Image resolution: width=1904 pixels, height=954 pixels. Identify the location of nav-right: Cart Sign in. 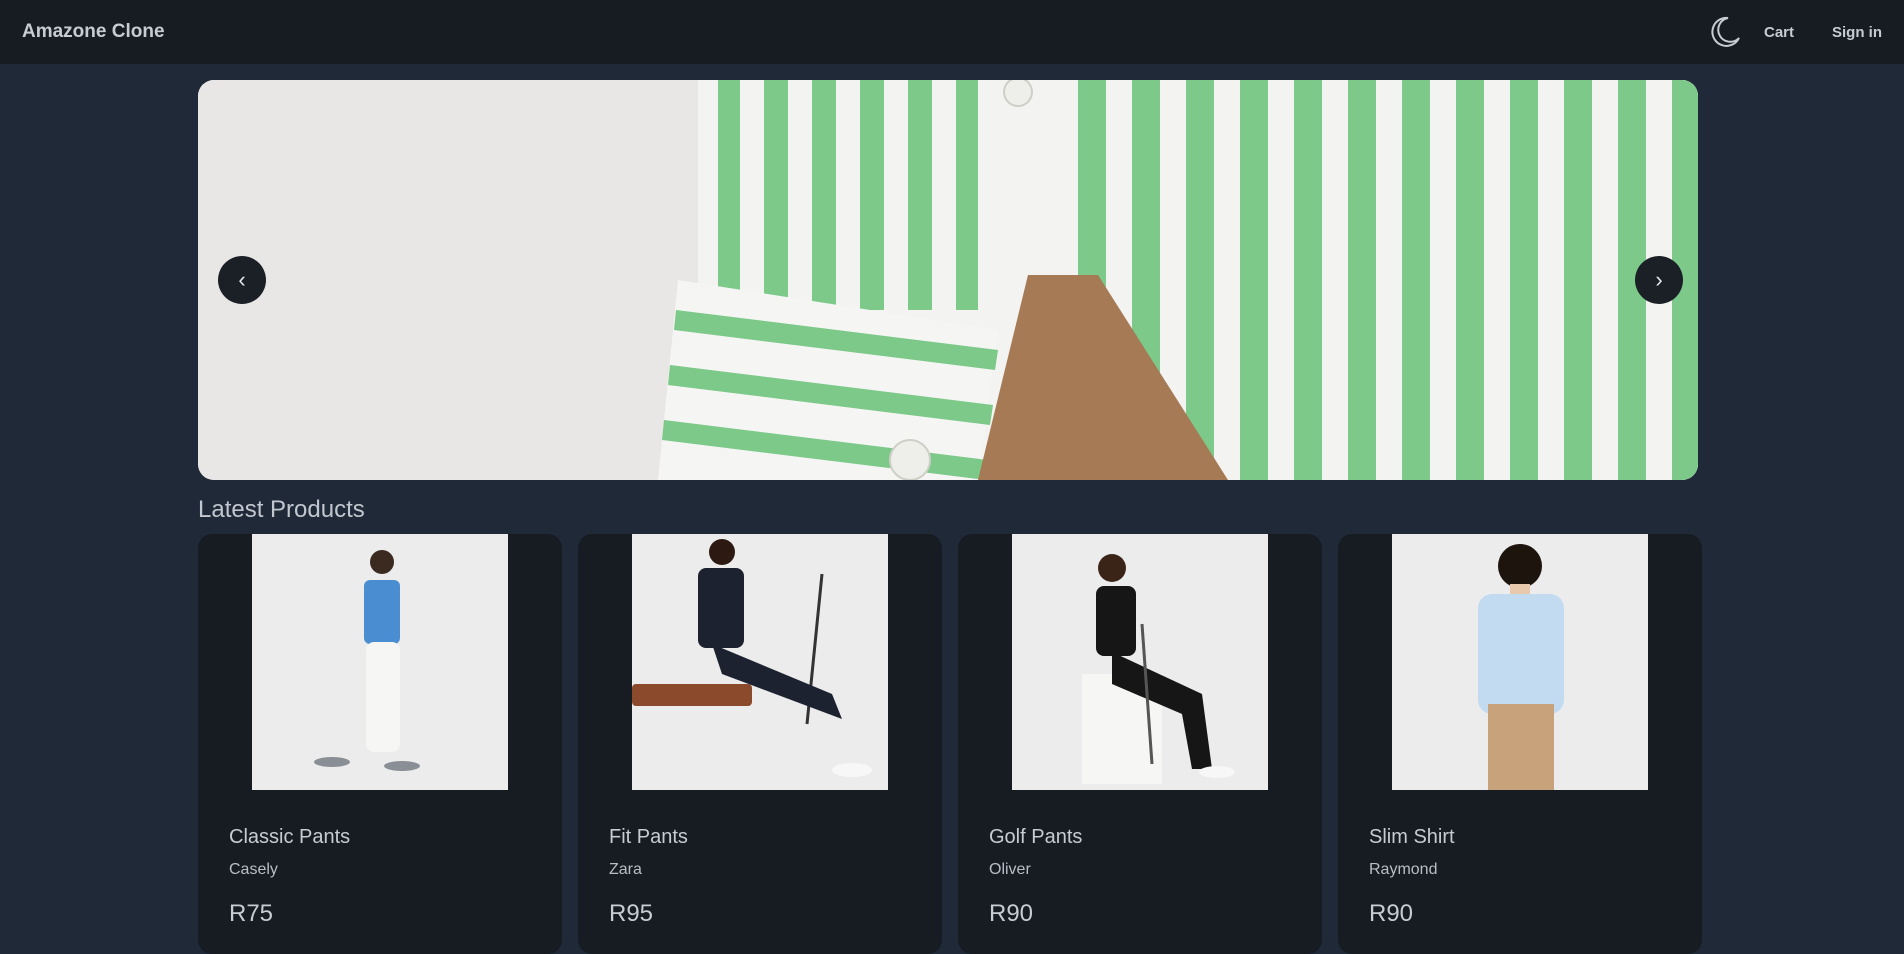
(1793, 32).